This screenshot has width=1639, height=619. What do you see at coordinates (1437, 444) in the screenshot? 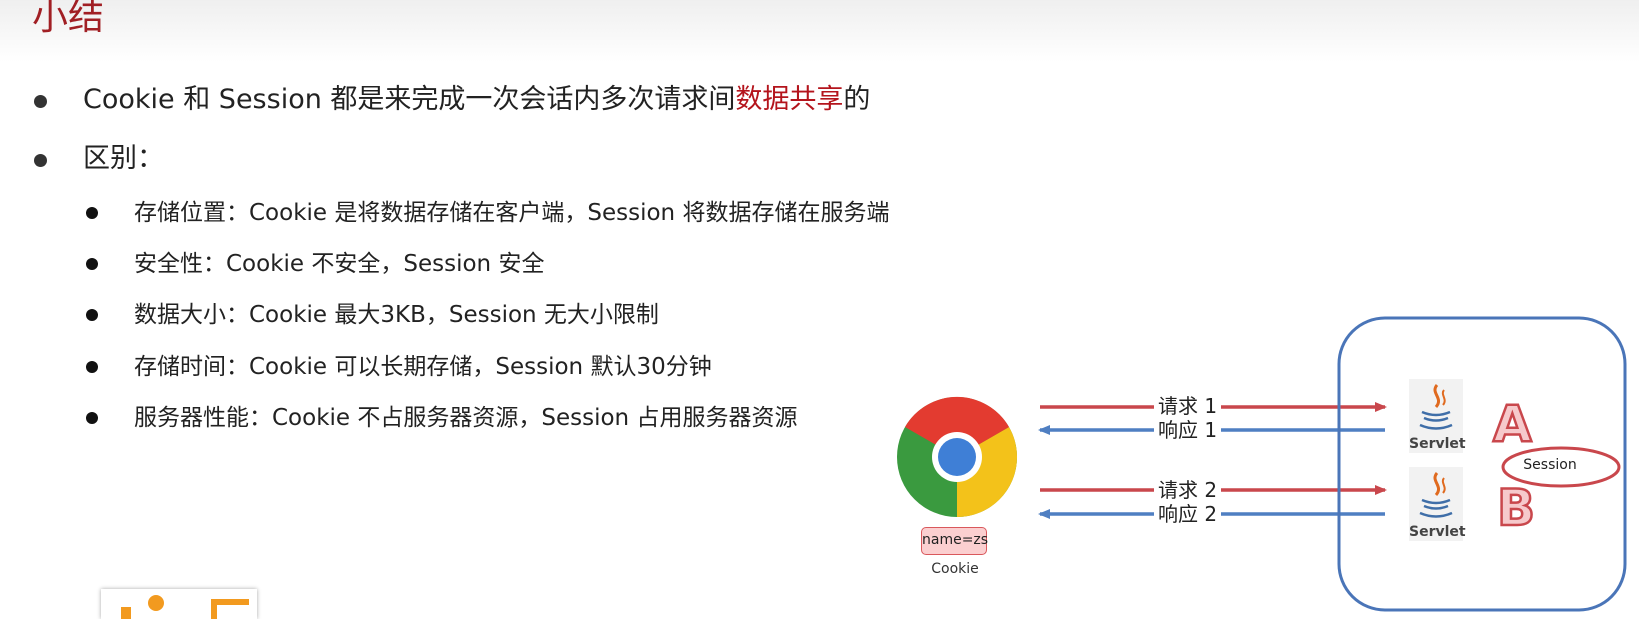
I see `servlet-label-a: Servlet` at bounding box center [1437, 444].